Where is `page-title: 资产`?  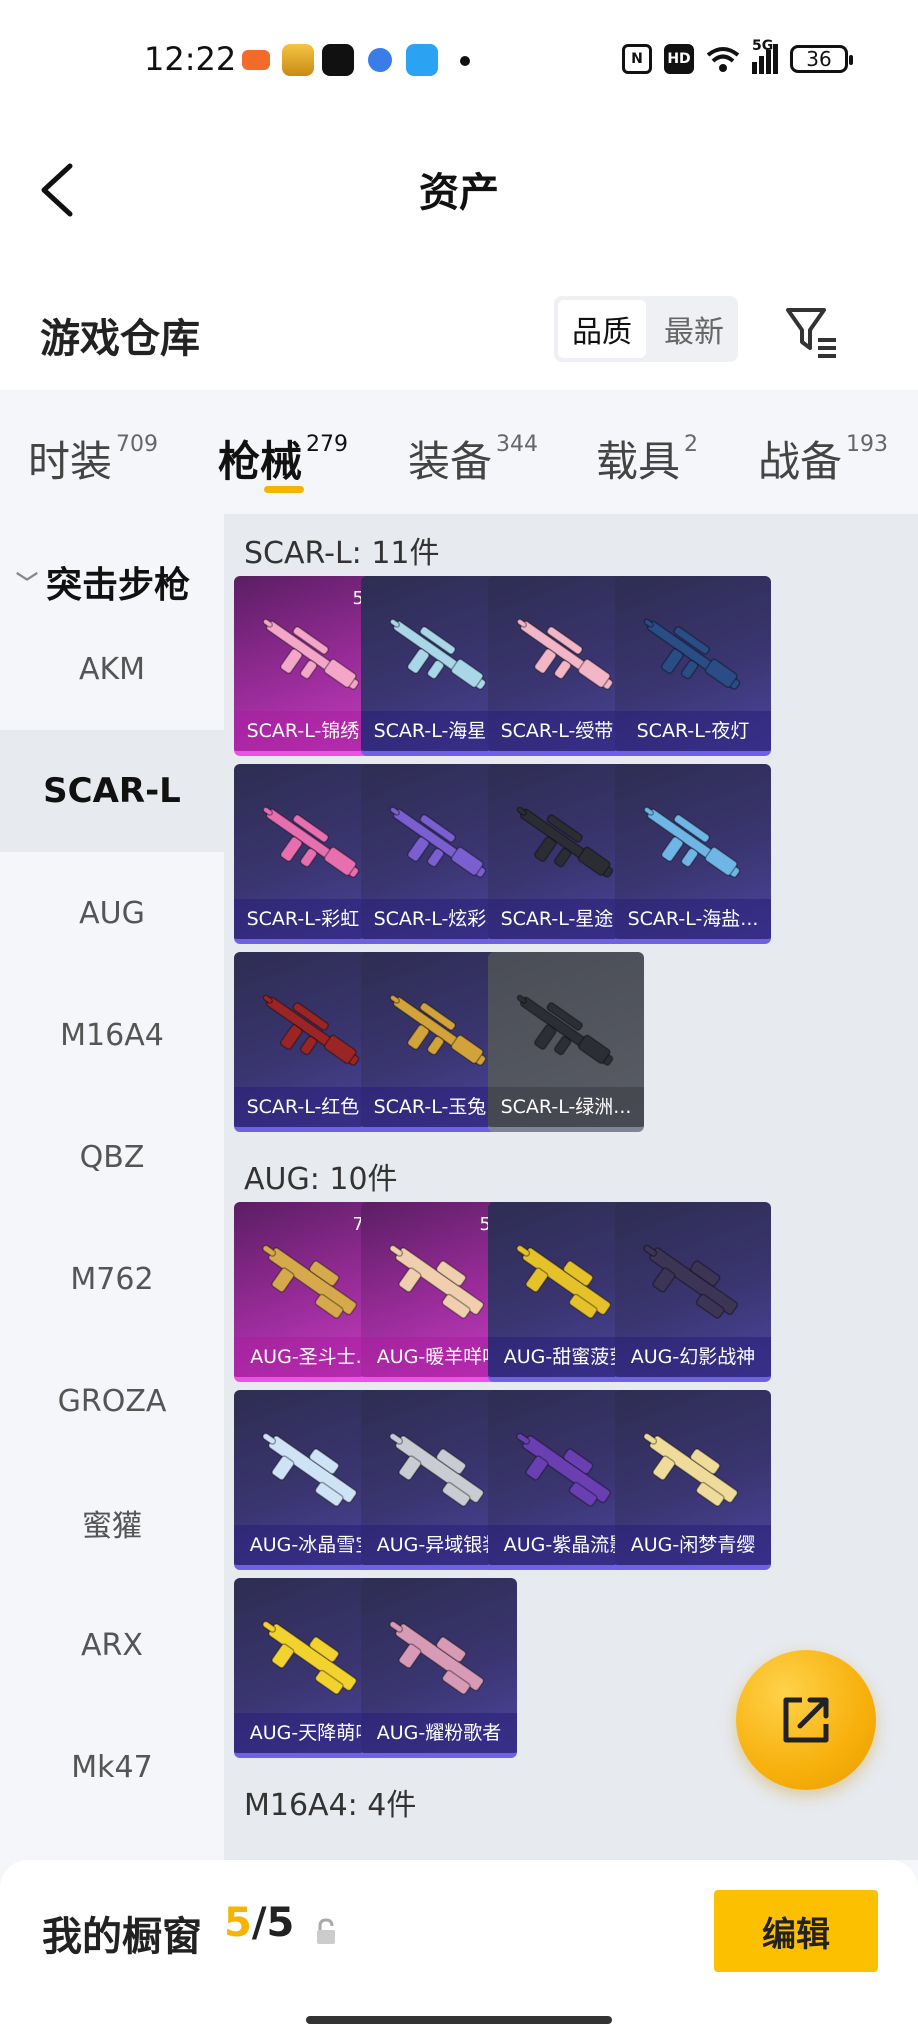 page-title: 资产 is located at coordinates (459, 193).